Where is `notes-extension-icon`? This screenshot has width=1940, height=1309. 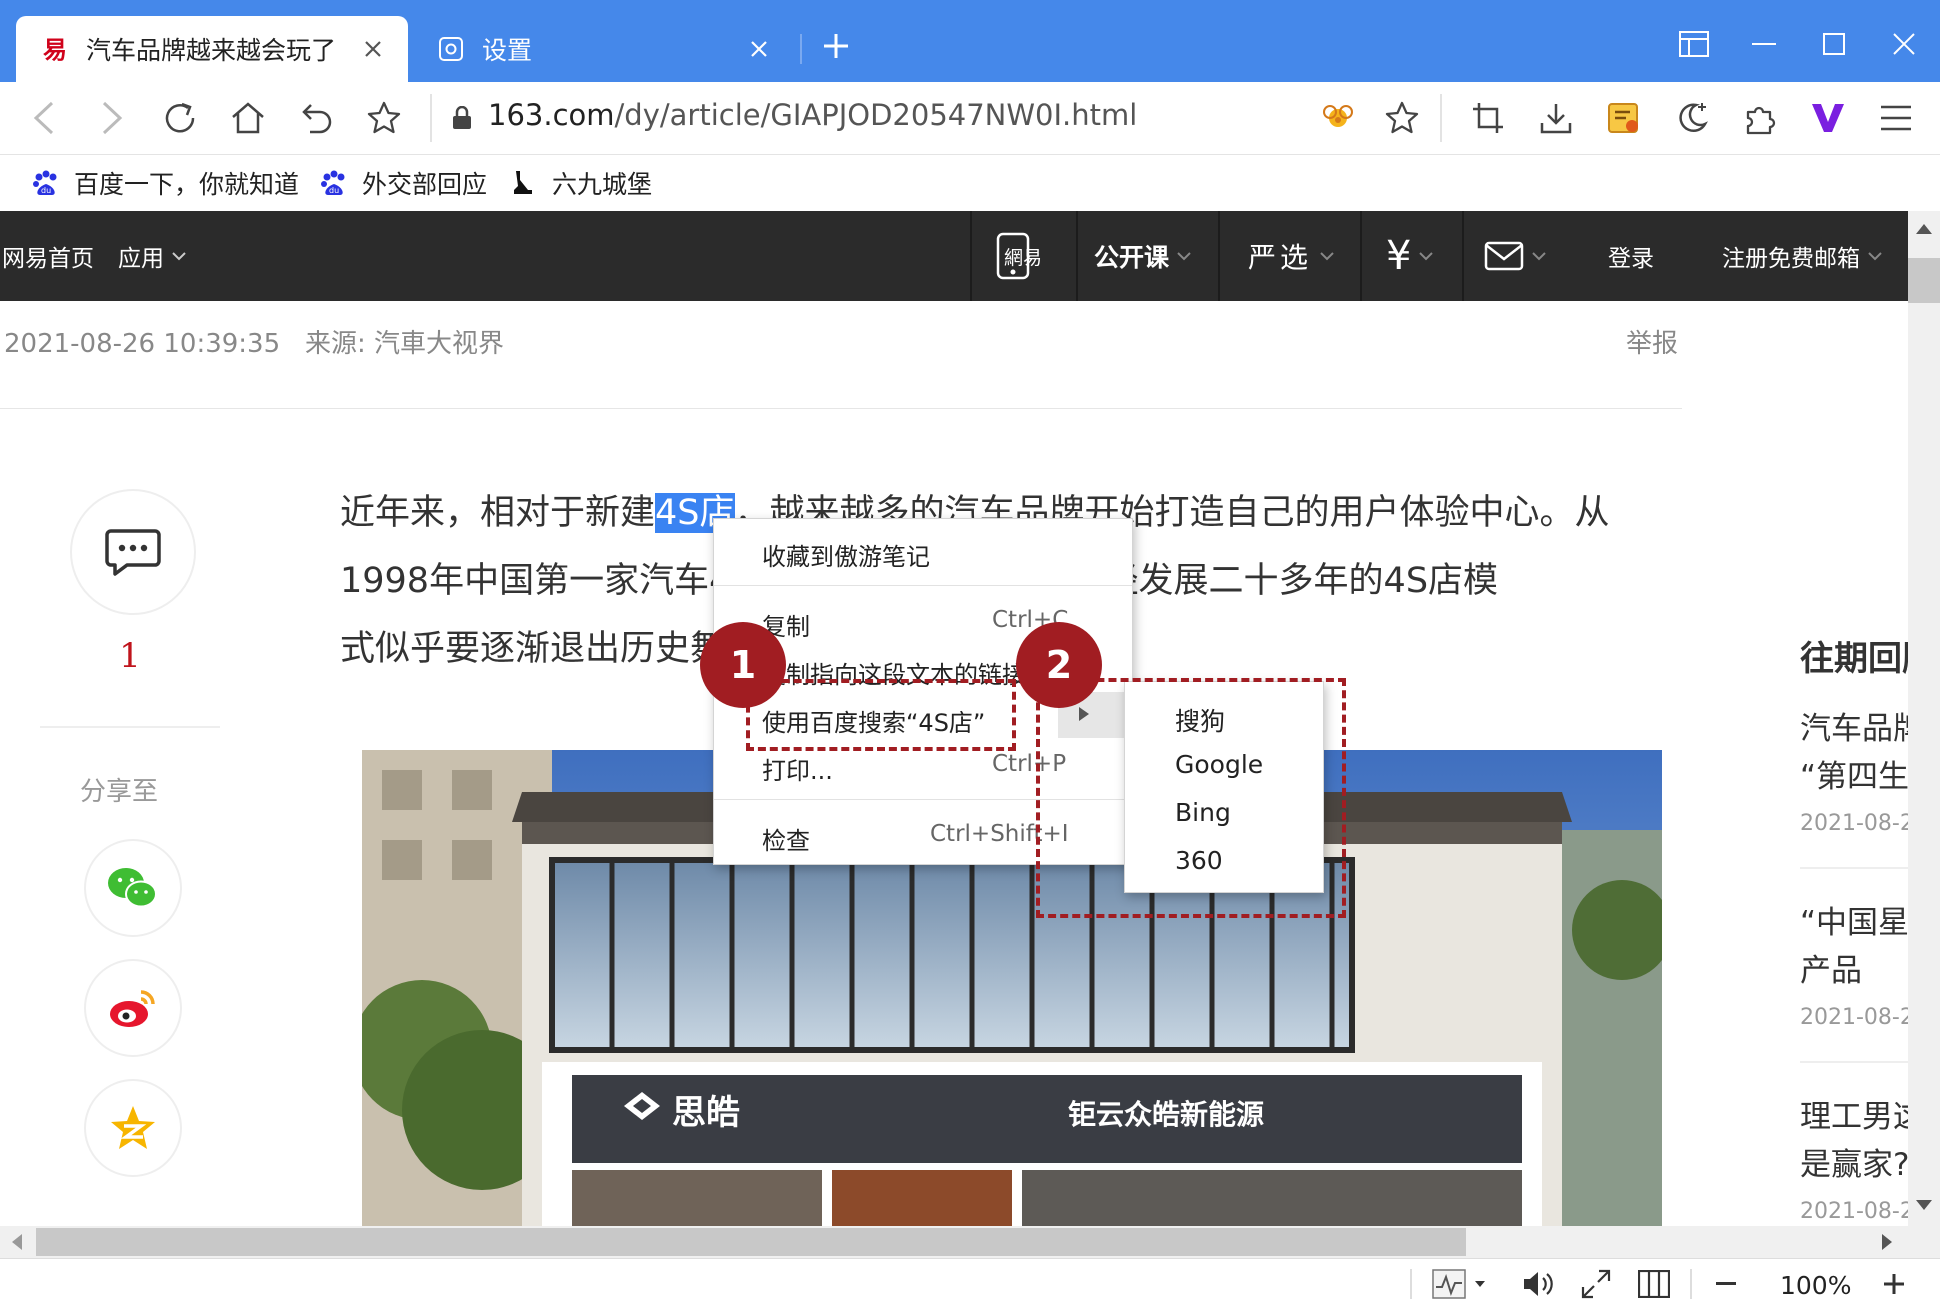
notes-extension-icon is located at coordinates (1624, 118).